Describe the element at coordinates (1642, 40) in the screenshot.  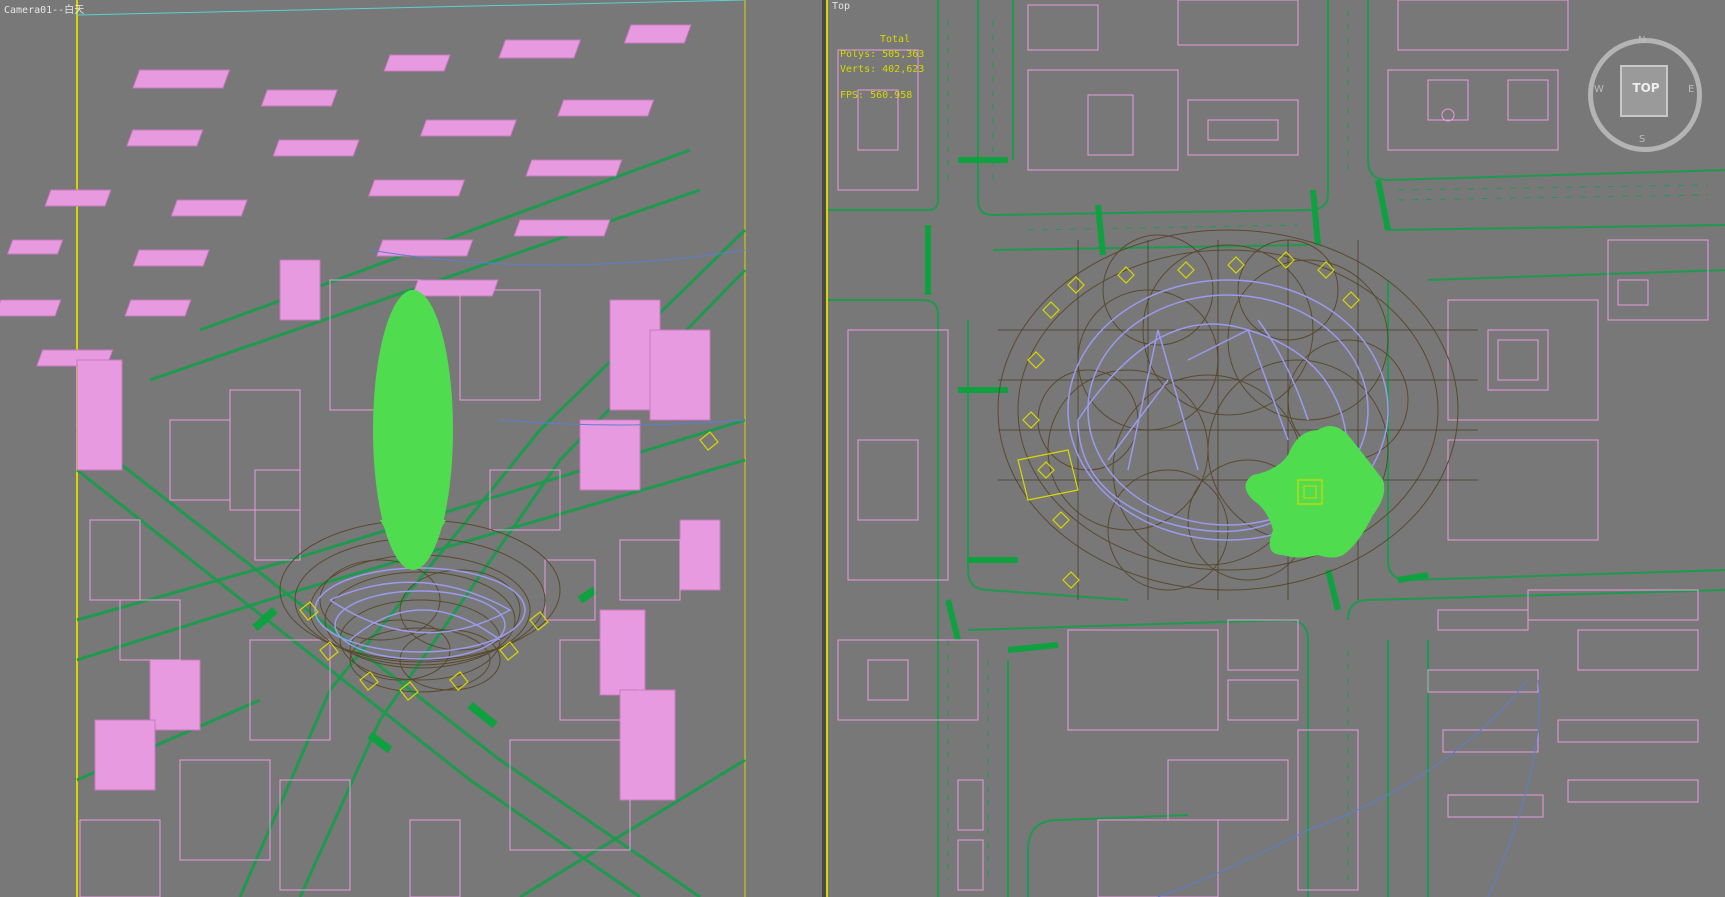
I see `compass-north: N` at that location.